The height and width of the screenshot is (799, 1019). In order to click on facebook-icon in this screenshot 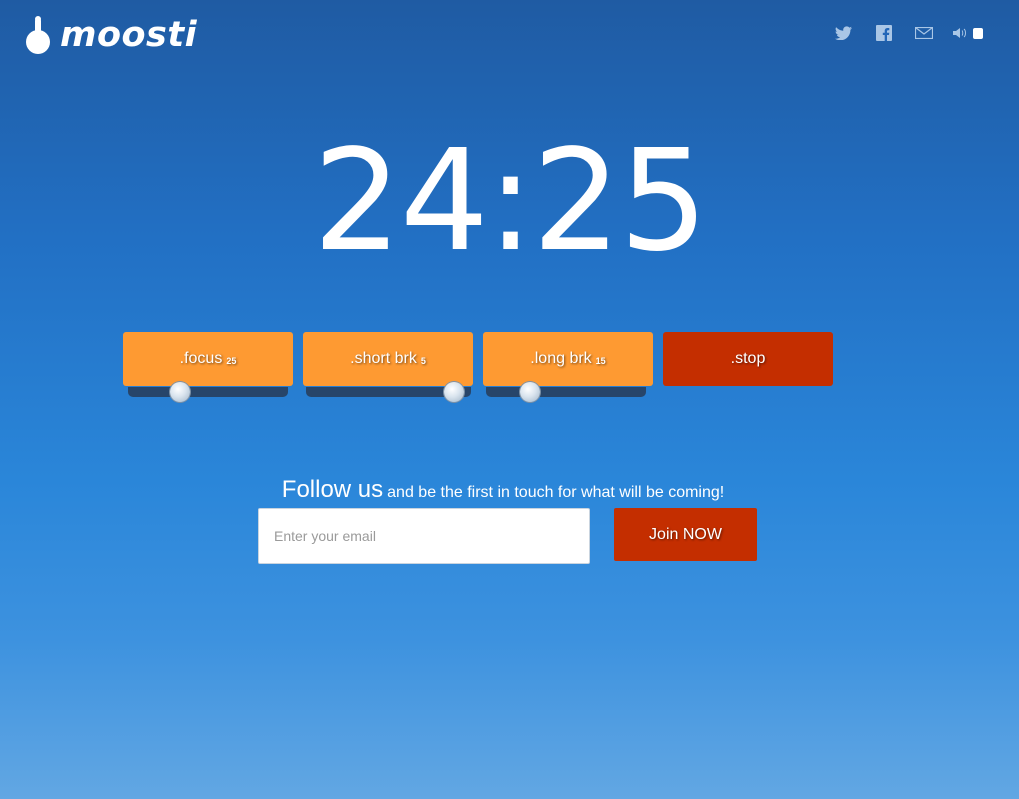, I will do `click(884, 33)`.